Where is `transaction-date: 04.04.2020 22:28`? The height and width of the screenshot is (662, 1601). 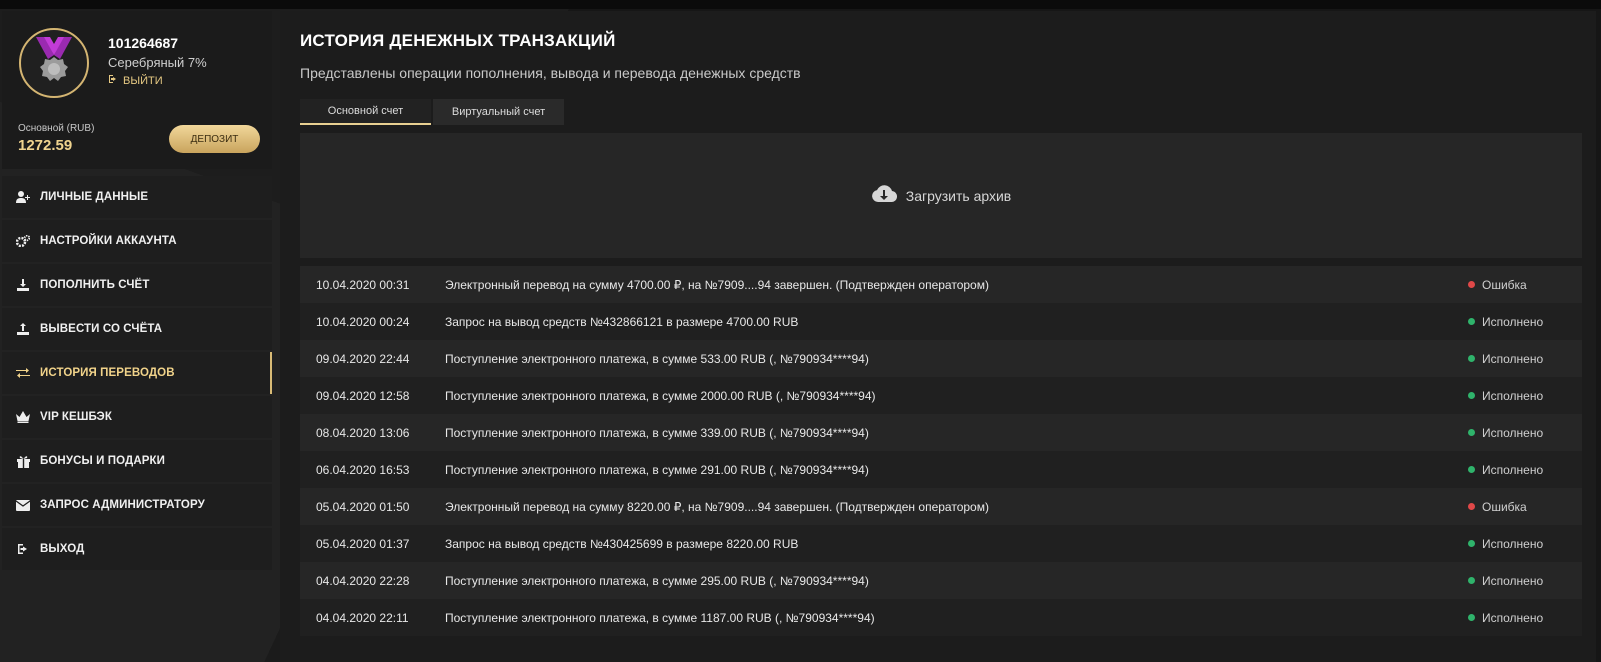 transaction-date: 04.04.2020 22:28 is located at coordinates (363, 580).